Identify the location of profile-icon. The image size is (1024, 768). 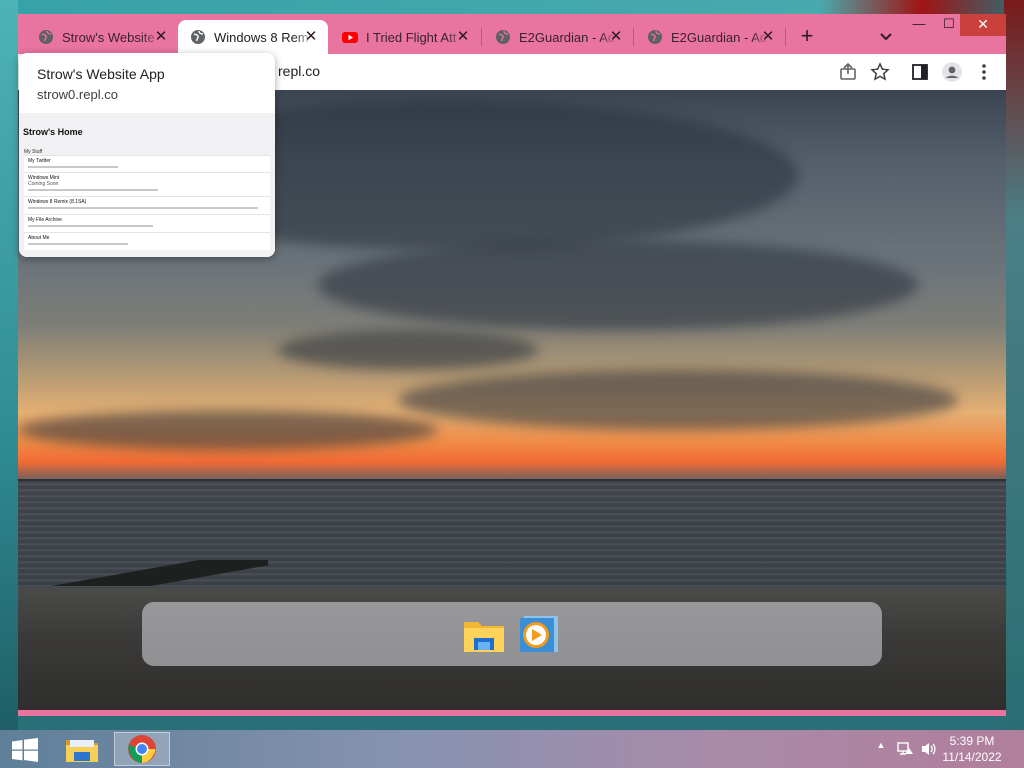
(952, 72).